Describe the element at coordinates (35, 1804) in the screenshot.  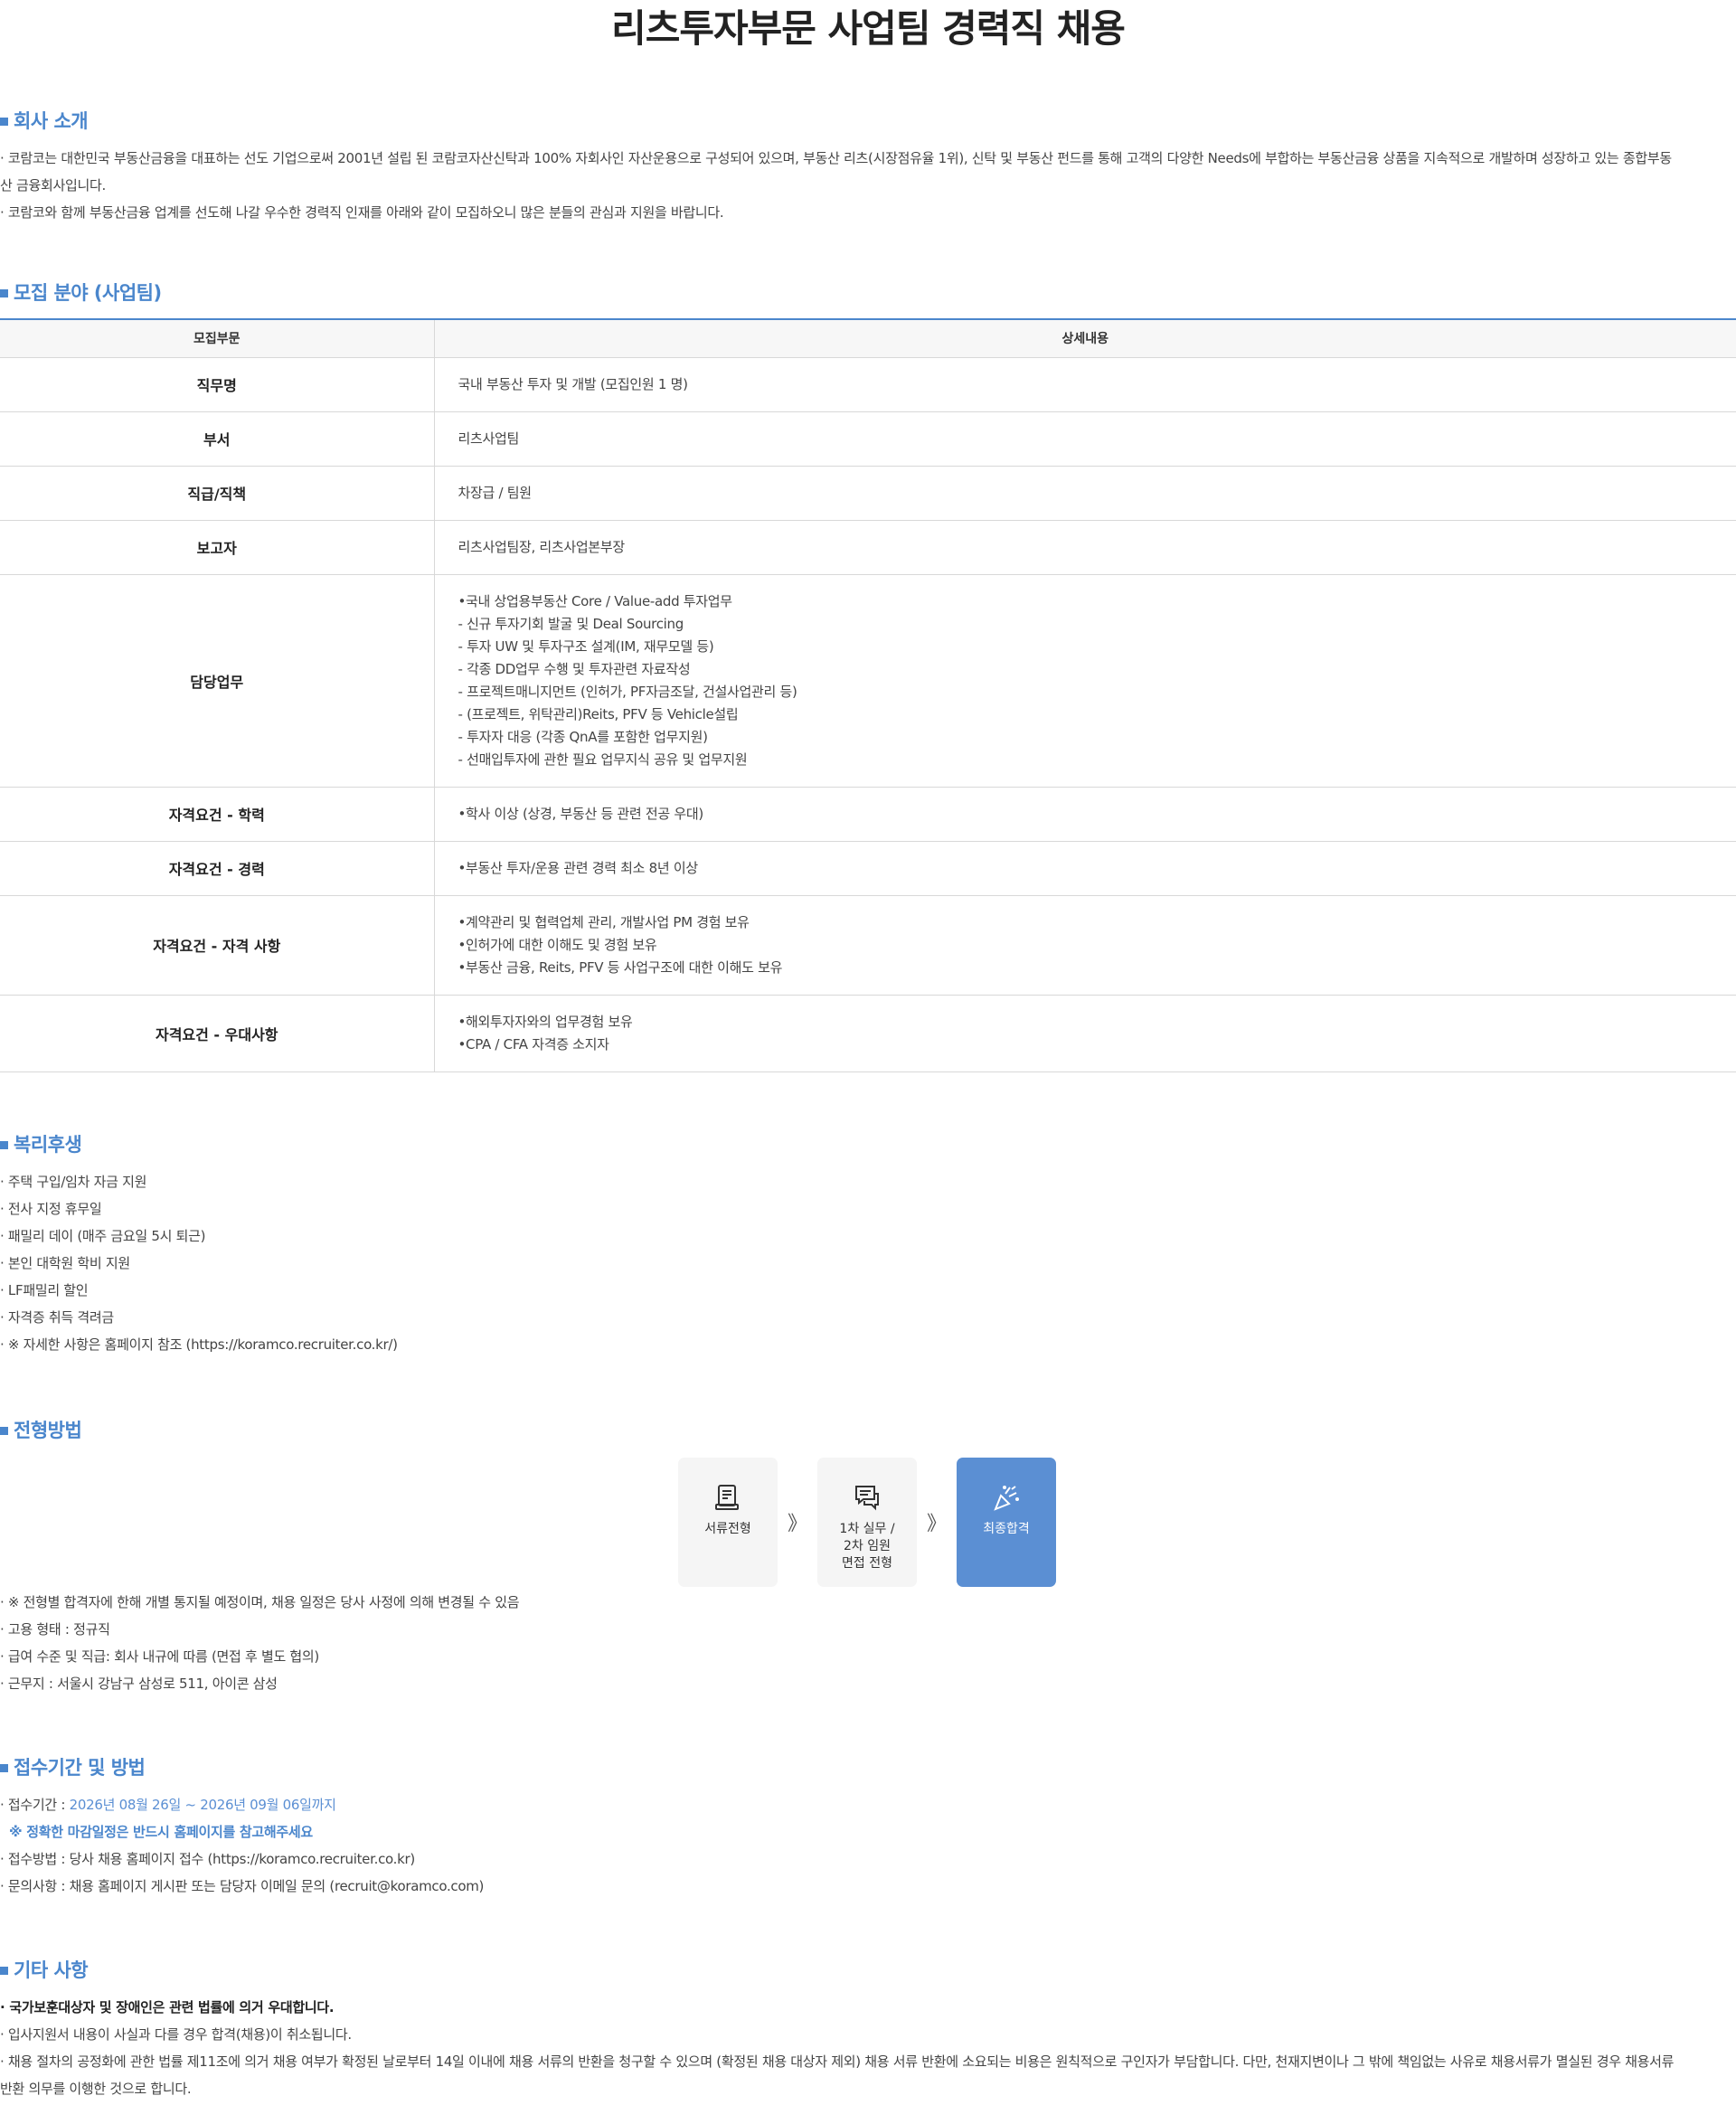
I see `period-label: · 접수기간 :` at that location.